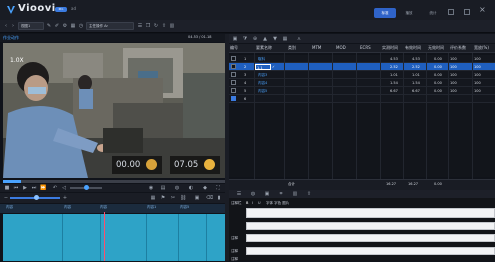 The height and width of the screenshot is (262, 495). What do you see at coordinates (49, 26) in the screenshot?
I see `edit-icon: ✎` at bounding box center [49, 26].